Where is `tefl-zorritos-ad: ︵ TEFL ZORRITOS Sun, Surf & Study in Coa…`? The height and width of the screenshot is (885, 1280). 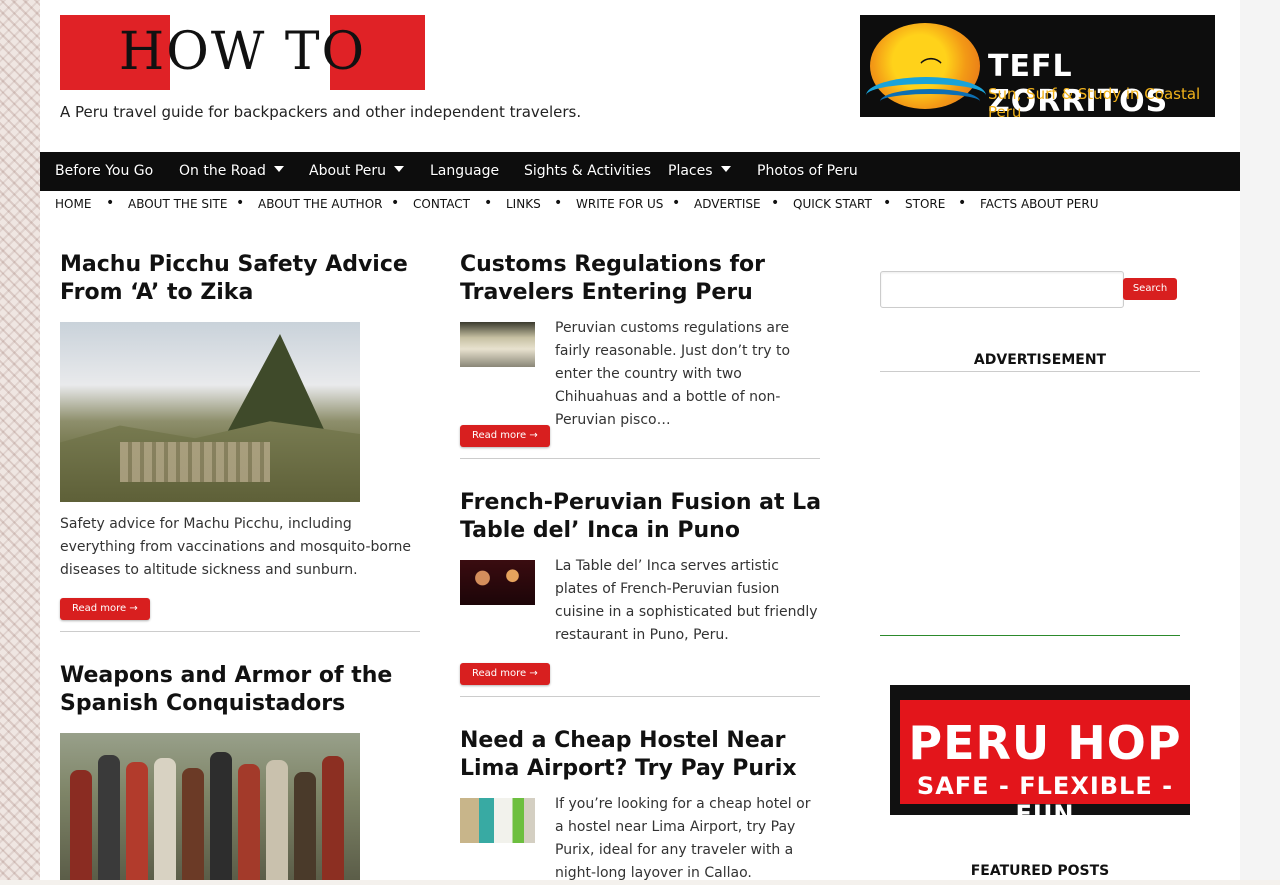 tefl-zorritos-ad: ︵ TEFL ZORRITOS Sun, Surf & Study in Coa… is located at coordinates (1037, 66).